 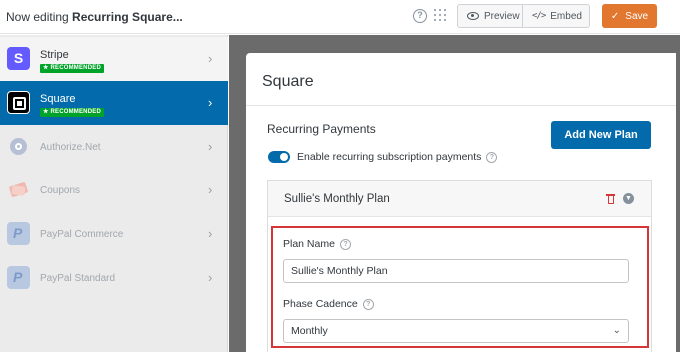 I want to click on code-icon: </>, so click(x=539, y=16).